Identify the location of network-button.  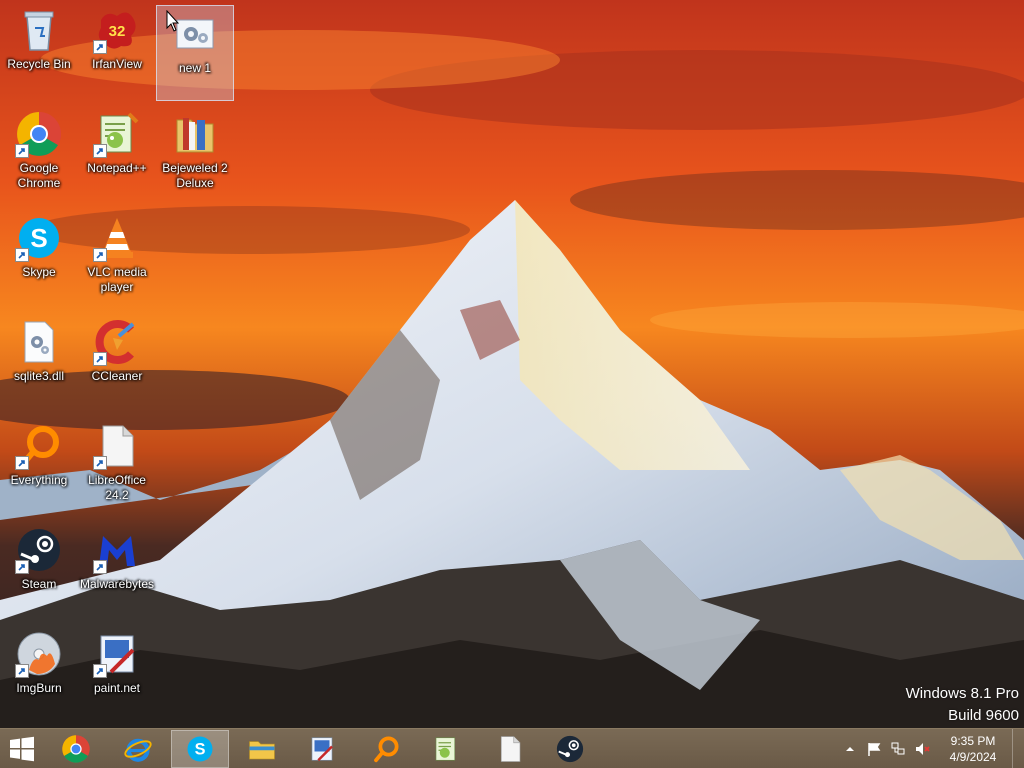
(898, 748).